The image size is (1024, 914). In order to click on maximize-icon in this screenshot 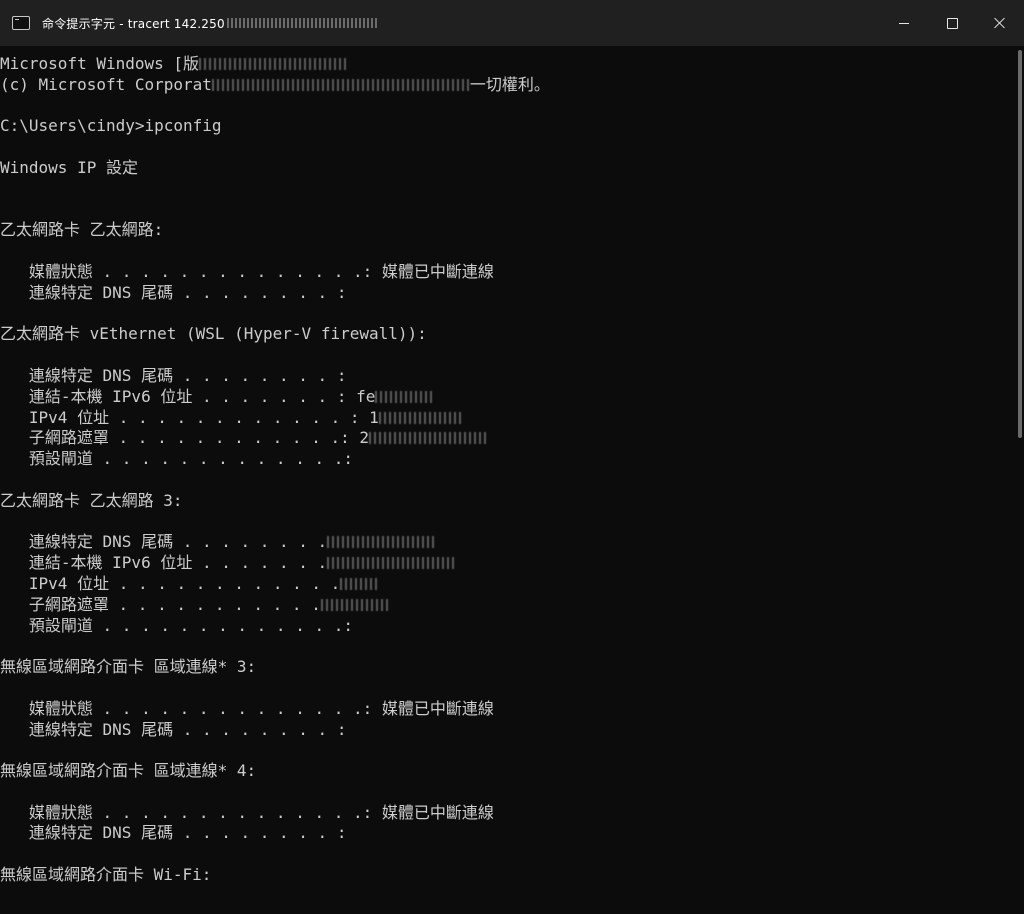, I will do `click(952, 23)`.